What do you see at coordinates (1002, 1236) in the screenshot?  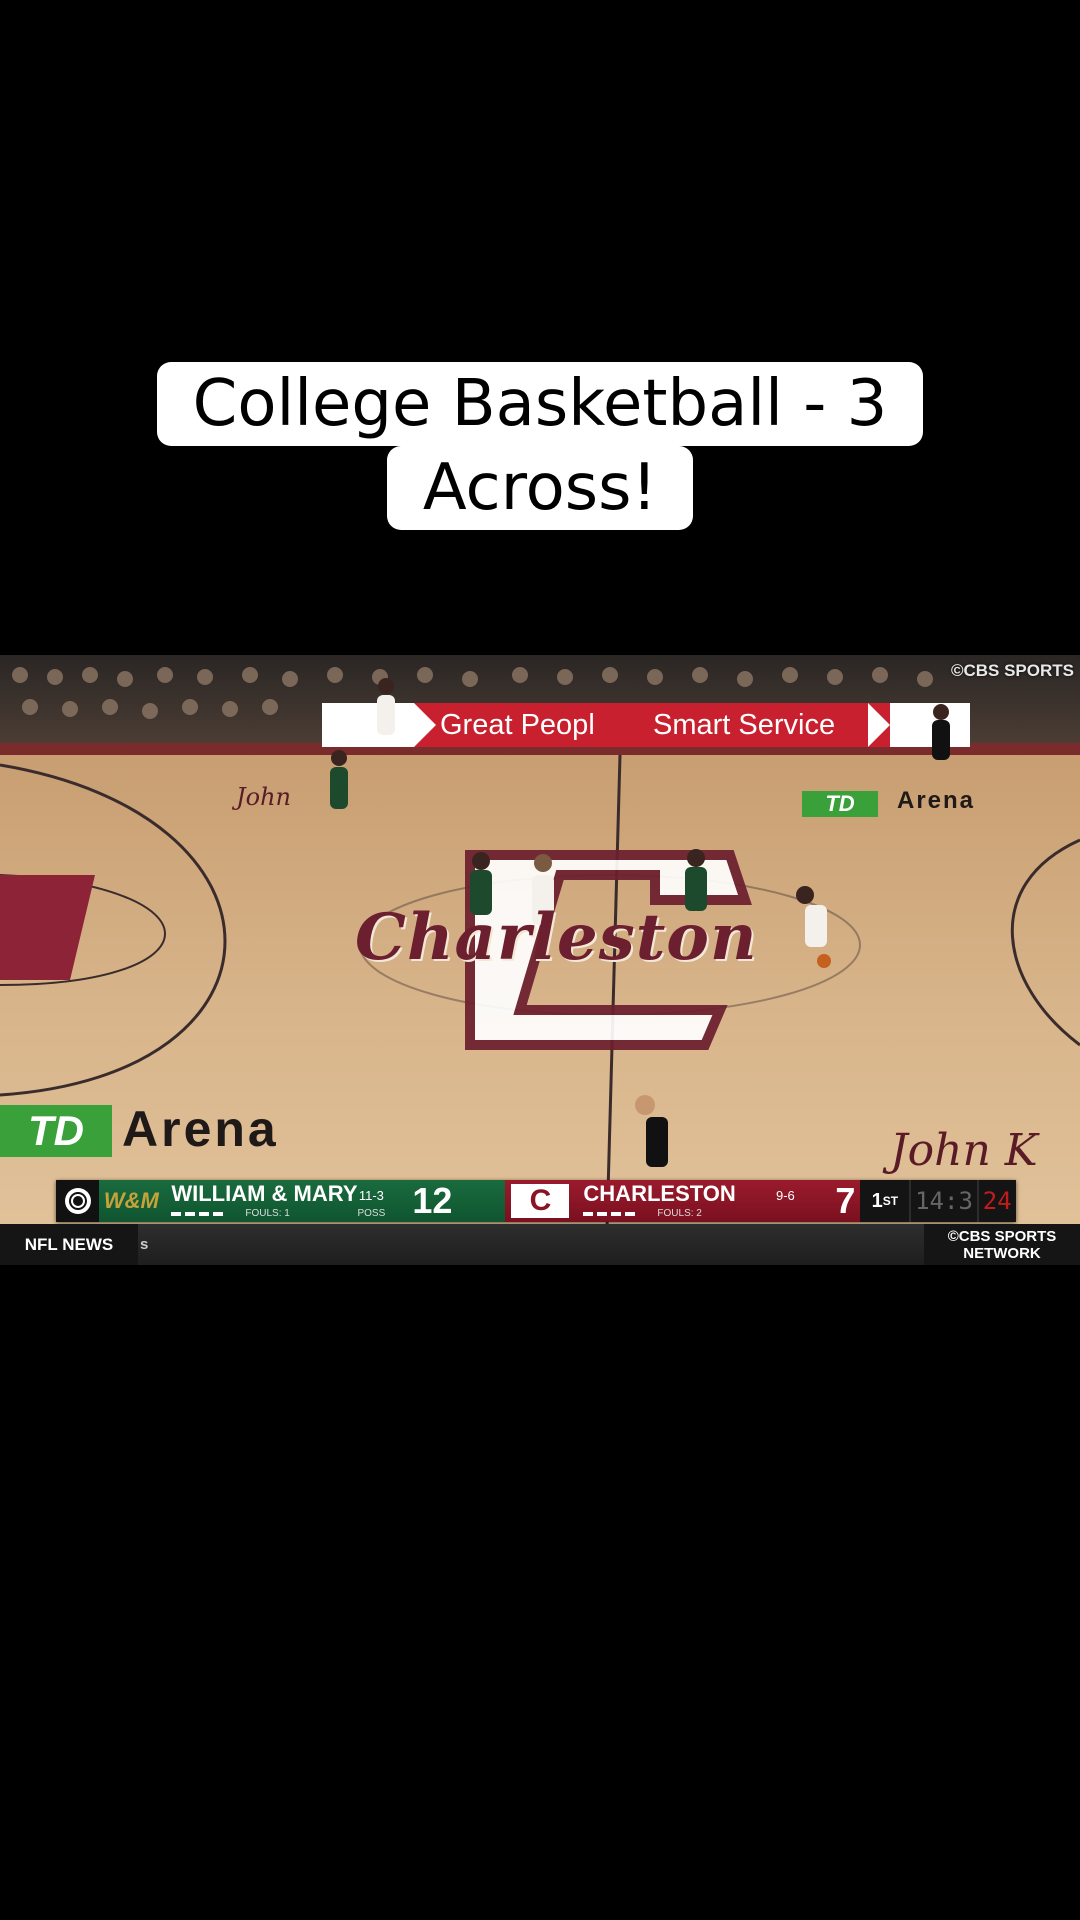 I see `network-logo-line-1: ©CBS SPORTS` at bounding box center [1002, 1236].